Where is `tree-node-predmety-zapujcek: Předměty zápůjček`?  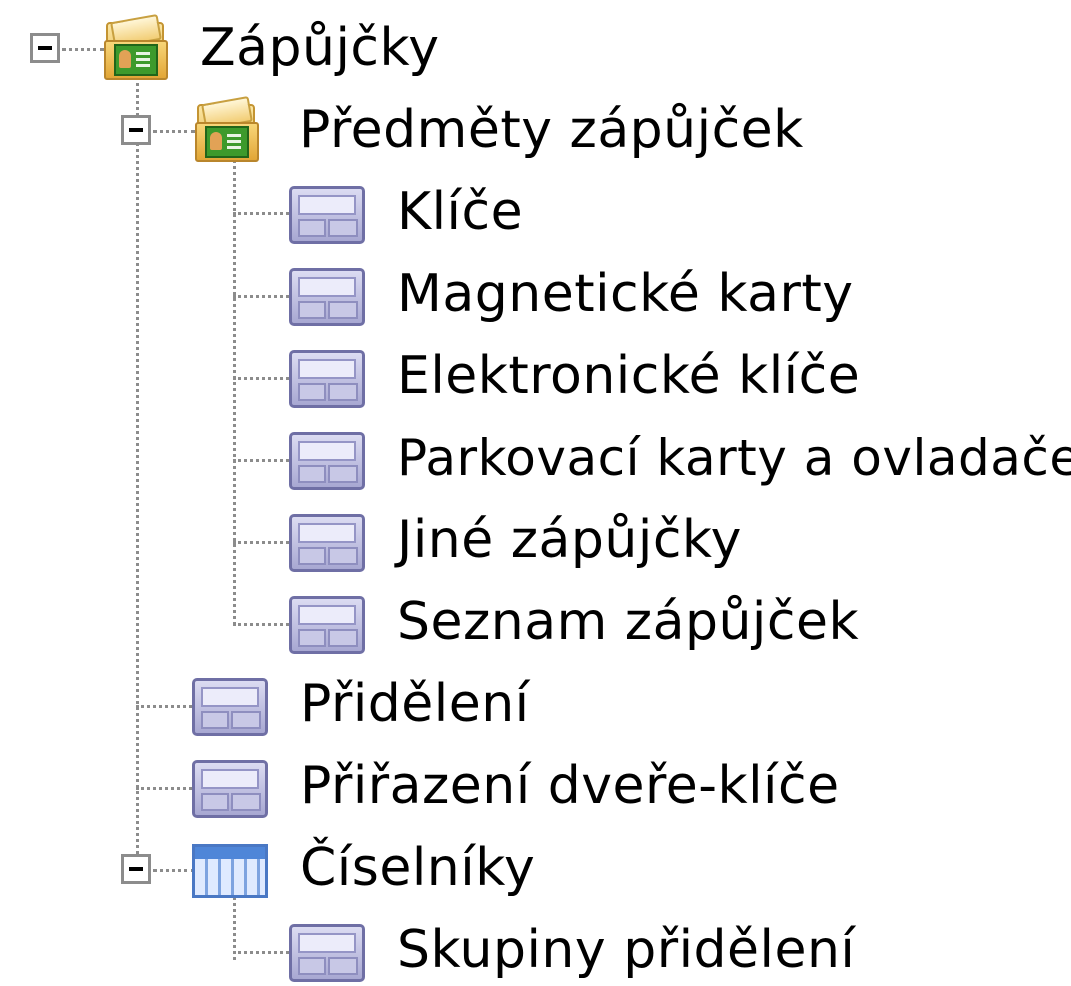
tree-node-predmety-zapujcek: Předměty zápůjček is located at coordinates (499, 130).